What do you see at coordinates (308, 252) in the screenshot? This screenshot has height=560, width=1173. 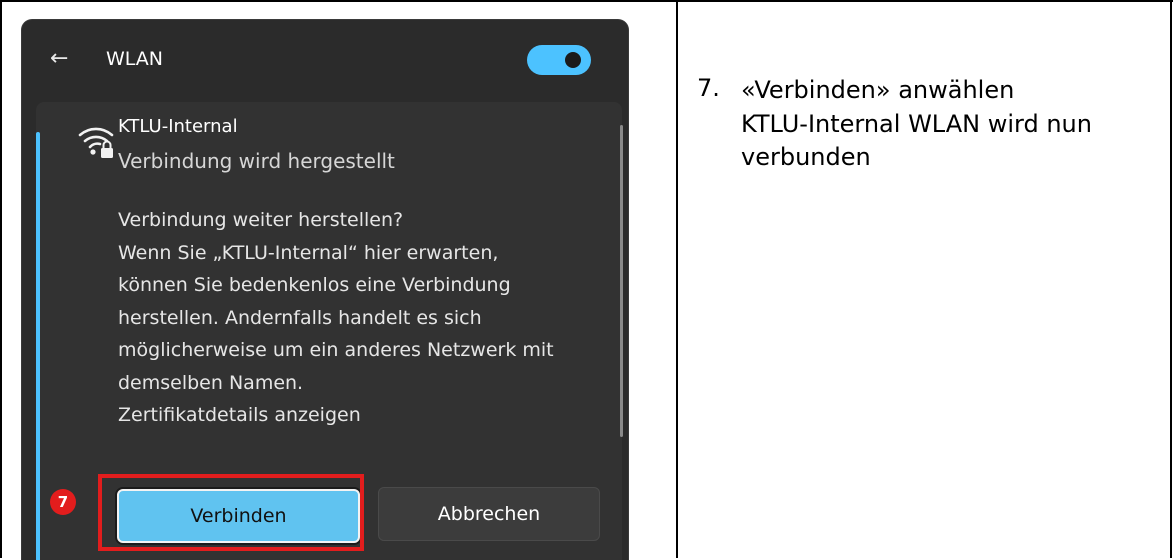 I see `prompt-line: Wenn Sie „KTLU-Internal“ hier erwarten,` at bounding box center [308, 252].